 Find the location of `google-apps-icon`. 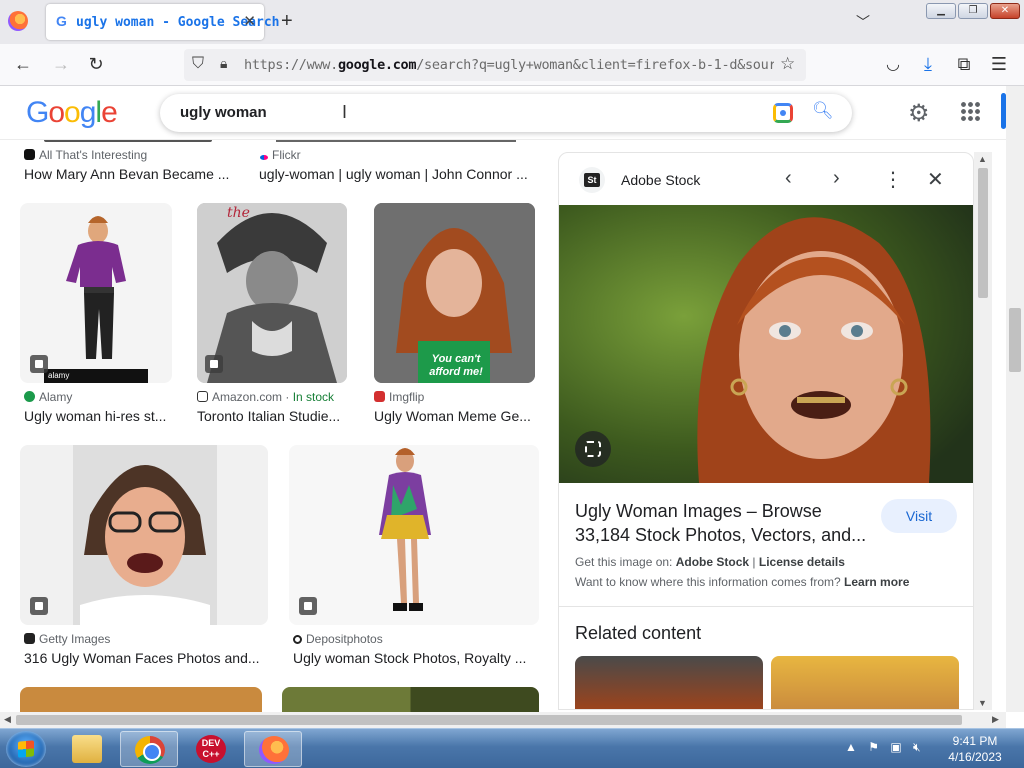

google-apps-icon is located at coordinates (970, 111).